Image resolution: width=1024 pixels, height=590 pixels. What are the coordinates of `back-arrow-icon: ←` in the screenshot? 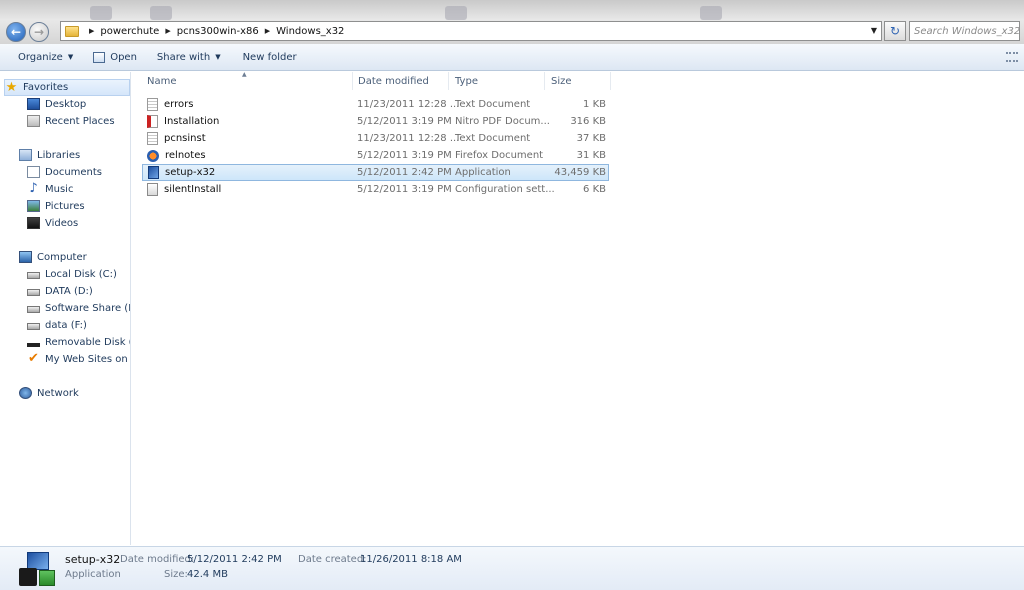 It's located at (16, 32).